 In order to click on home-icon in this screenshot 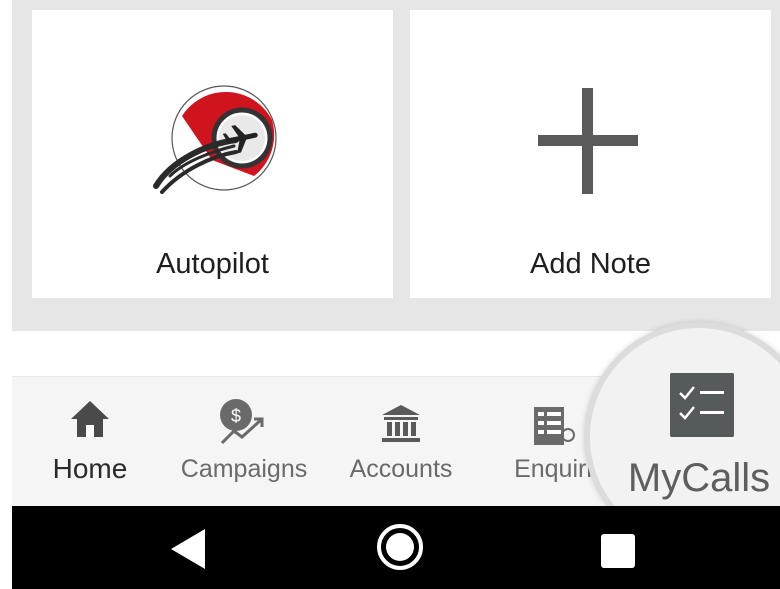, I will do `click(90, 419)`.